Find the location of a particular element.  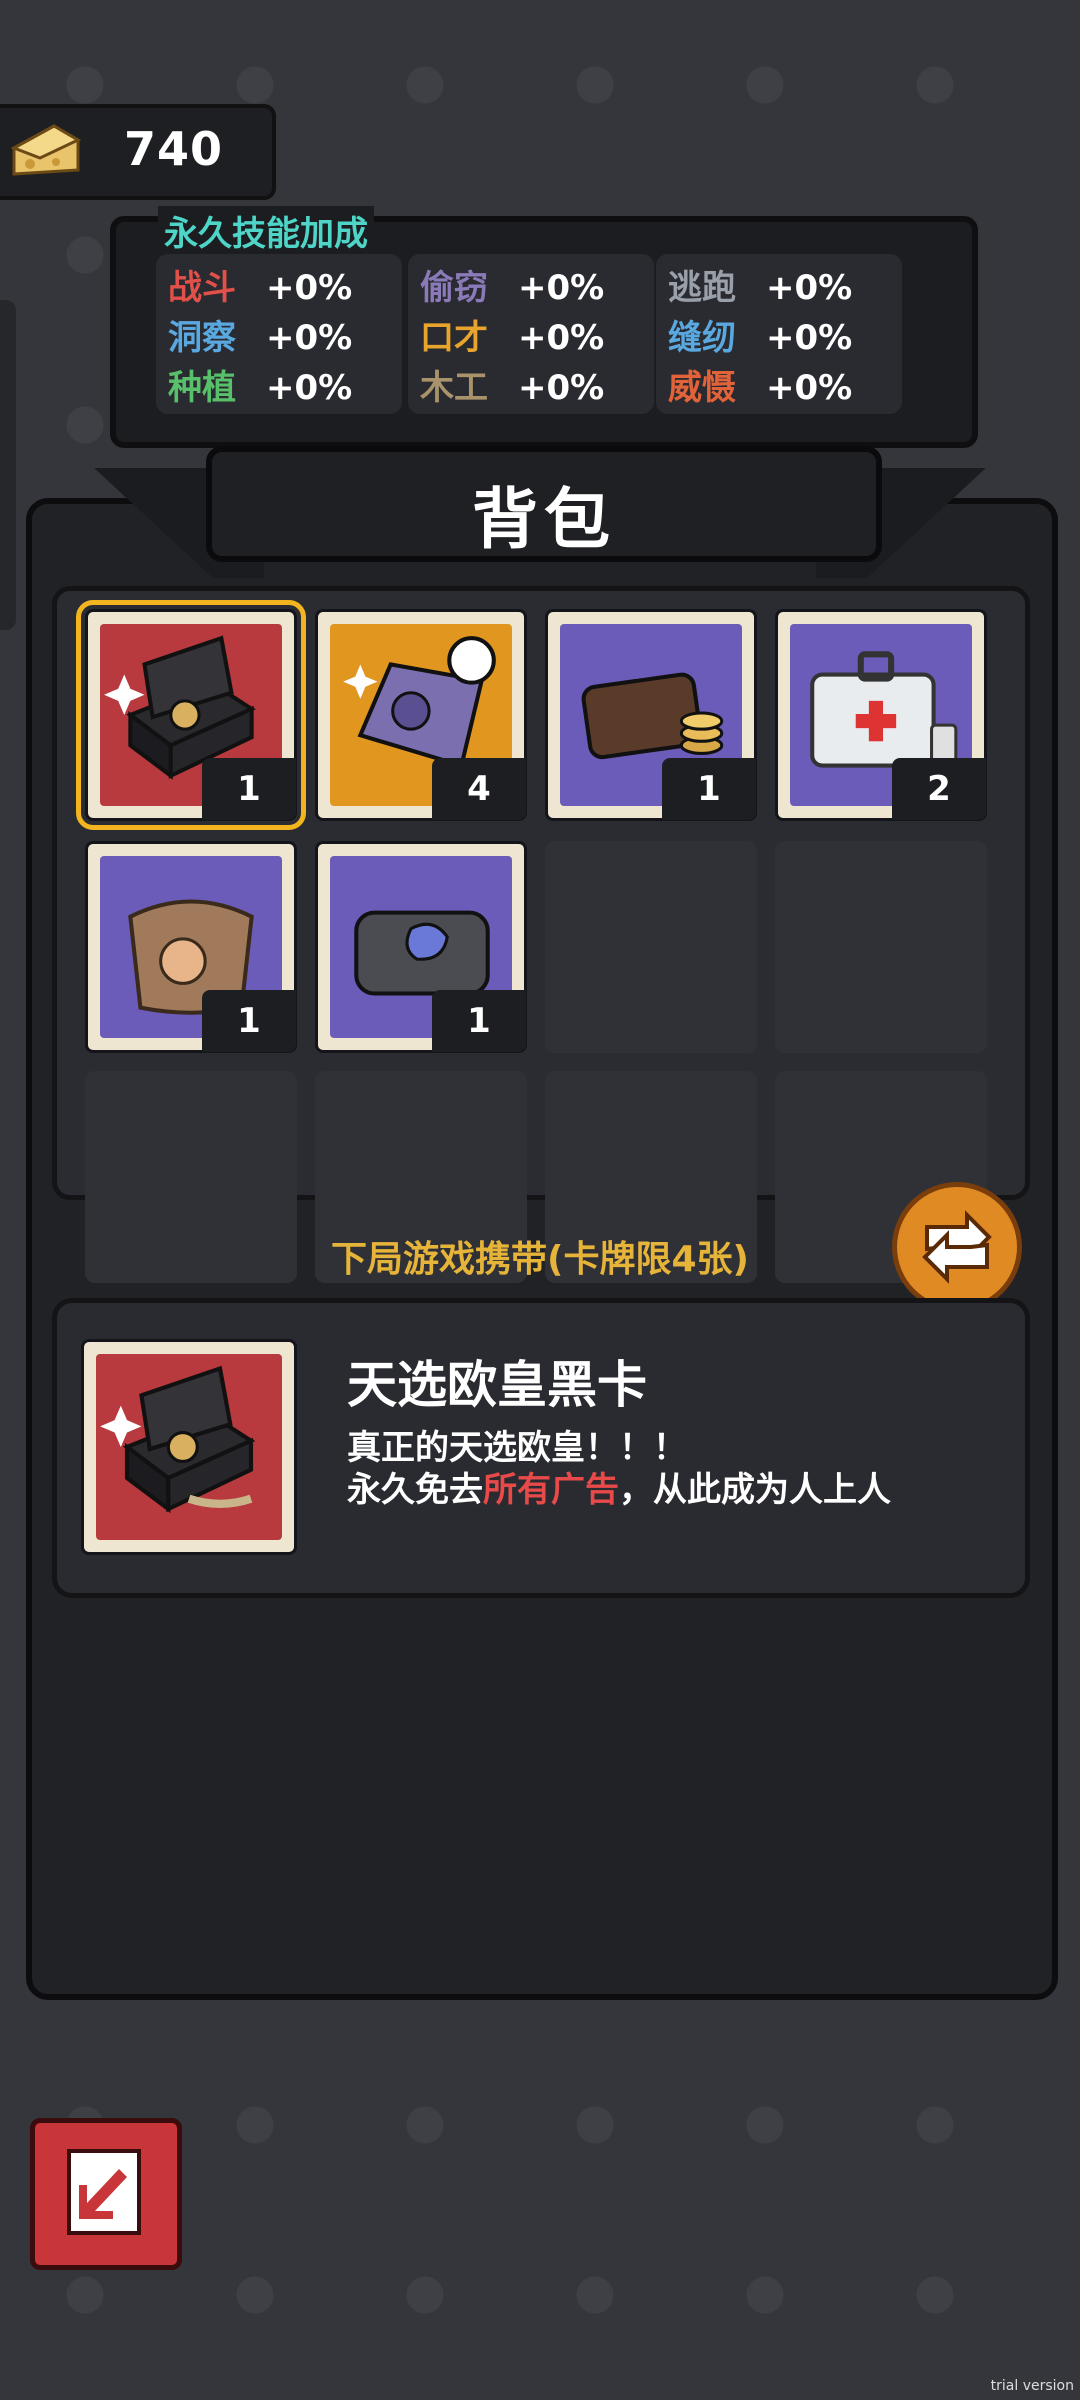

skill-name: 逃跑 is located at coordinates (702, 288).